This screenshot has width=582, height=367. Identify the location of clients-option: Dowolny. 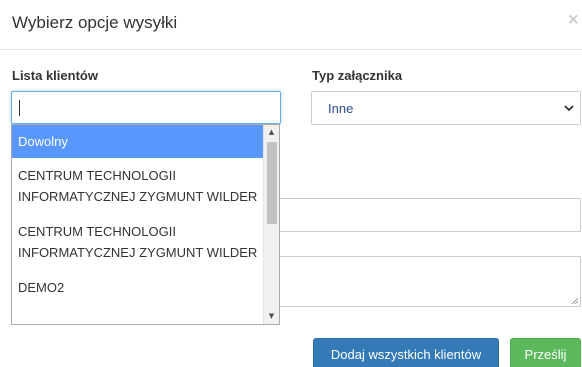
(138, 141).